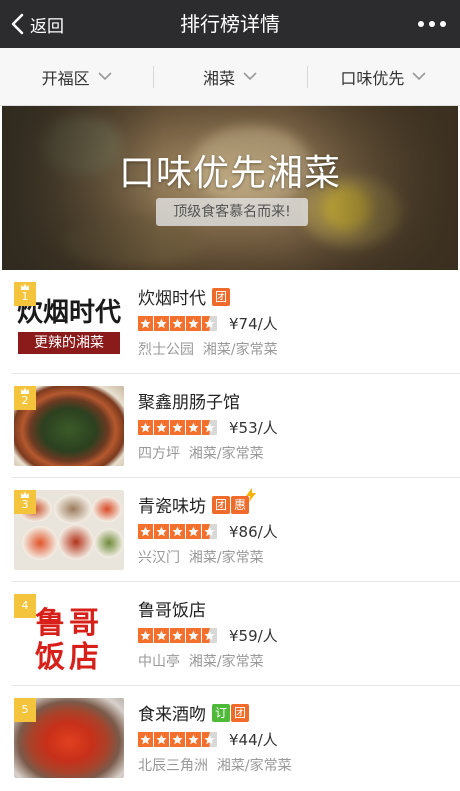 This screenshot has width=460, height=791. I want to click on avg-price: ¥59/人, so click(253, 636).